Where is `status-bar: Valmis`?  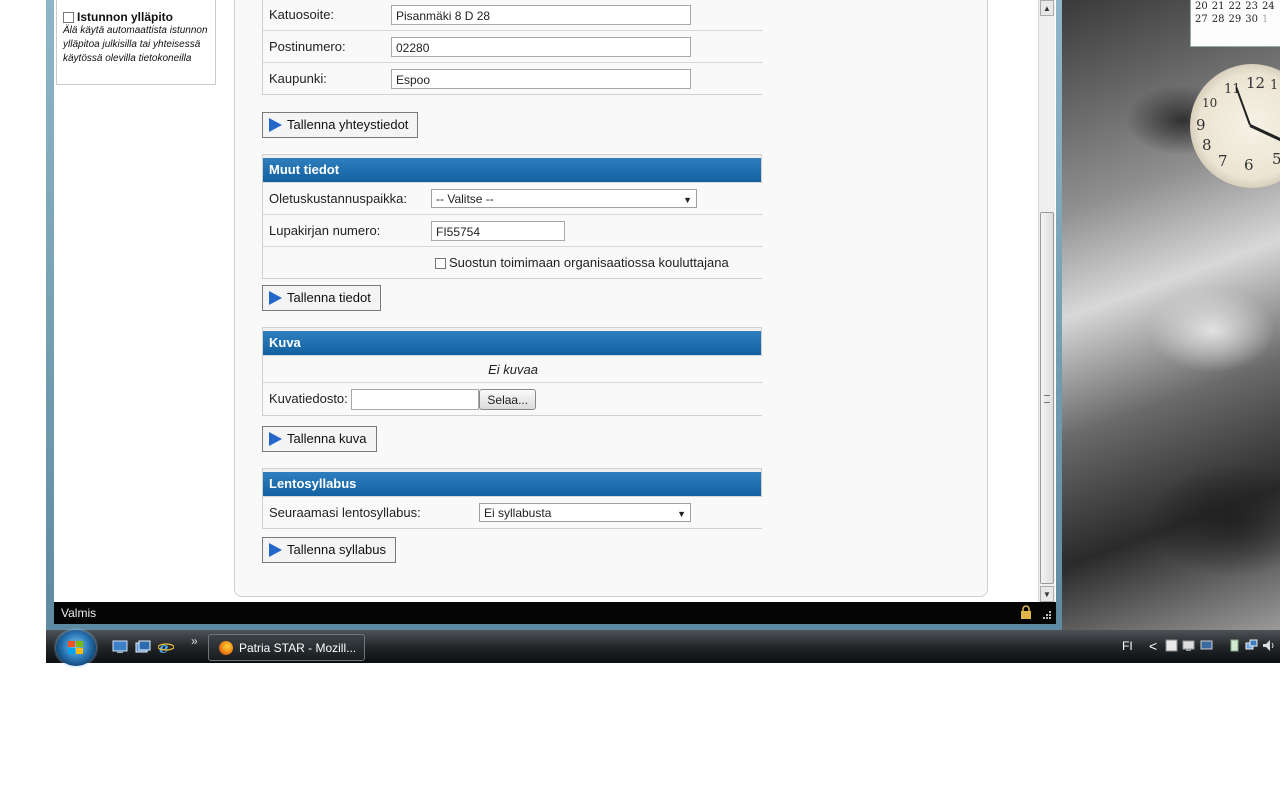 status-bar: Valmis is located at coordinates (555, 613).